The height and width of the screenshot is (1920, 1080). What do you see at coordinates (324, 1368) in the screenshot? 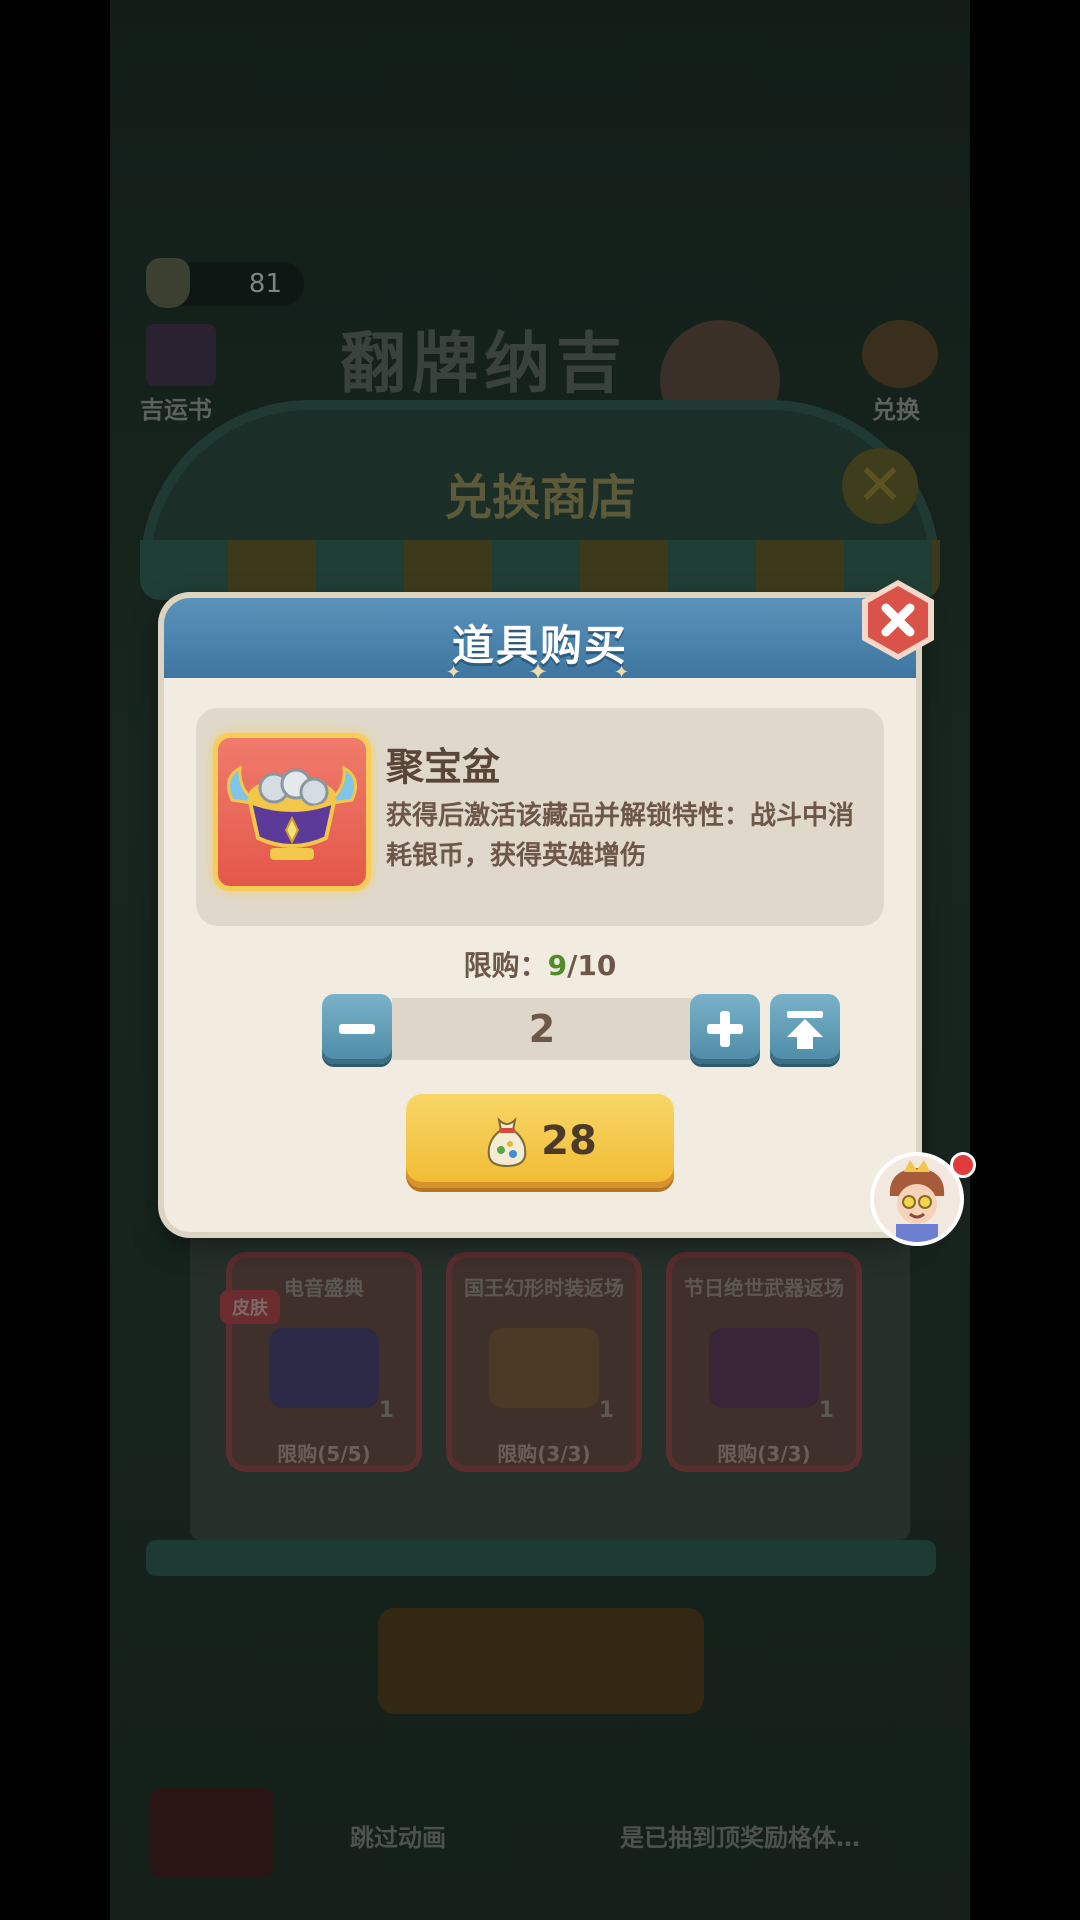
I see `speaker-box-icon` at bounding box center [324, 1368].